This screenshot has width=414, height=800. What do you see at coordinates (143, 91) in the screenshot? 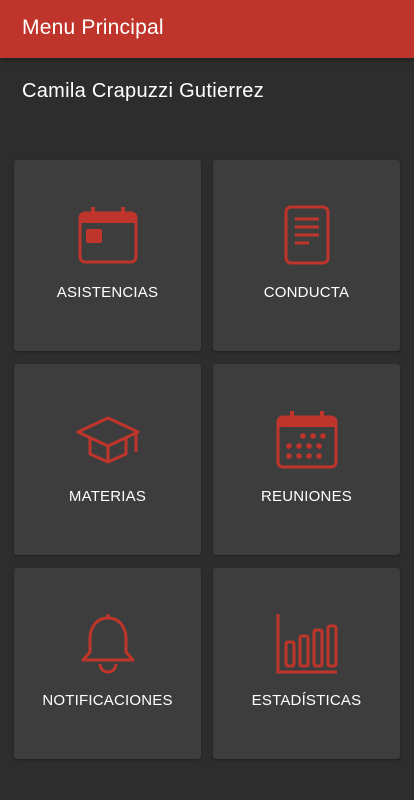
I see `user-name: Camila Crapuzzi Gutierrez` at bounding box center [143, 91].